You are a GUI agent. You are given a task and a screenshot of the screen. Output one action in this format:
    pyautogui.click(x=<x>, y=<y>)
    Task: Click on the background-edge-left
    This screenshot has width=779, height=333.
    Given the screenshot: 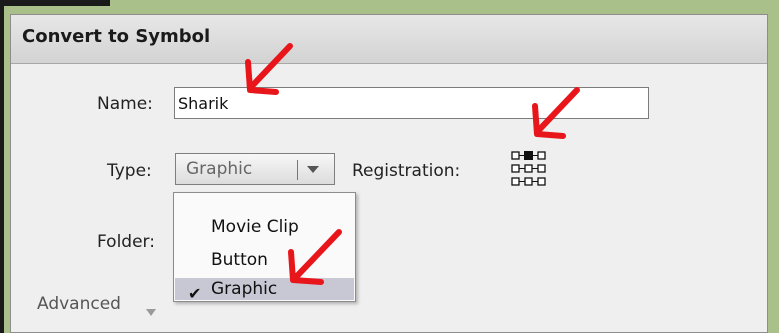 What is the action you would take?
    pyautogui.click(x=2, y=166)
    